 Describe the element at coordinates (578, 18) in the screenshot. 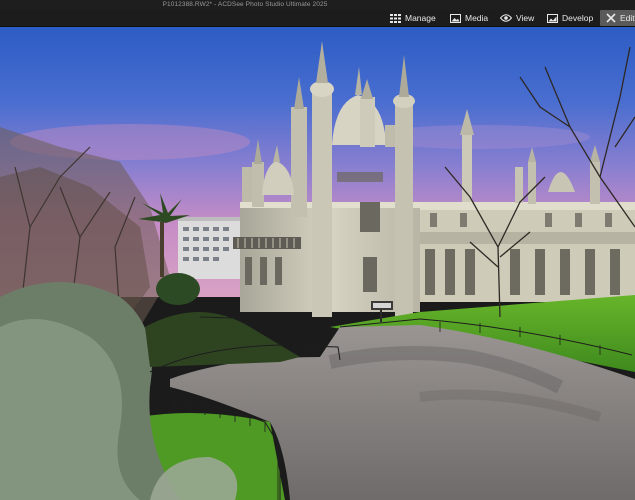

I see `develop-mode-label: Develop` at that location.